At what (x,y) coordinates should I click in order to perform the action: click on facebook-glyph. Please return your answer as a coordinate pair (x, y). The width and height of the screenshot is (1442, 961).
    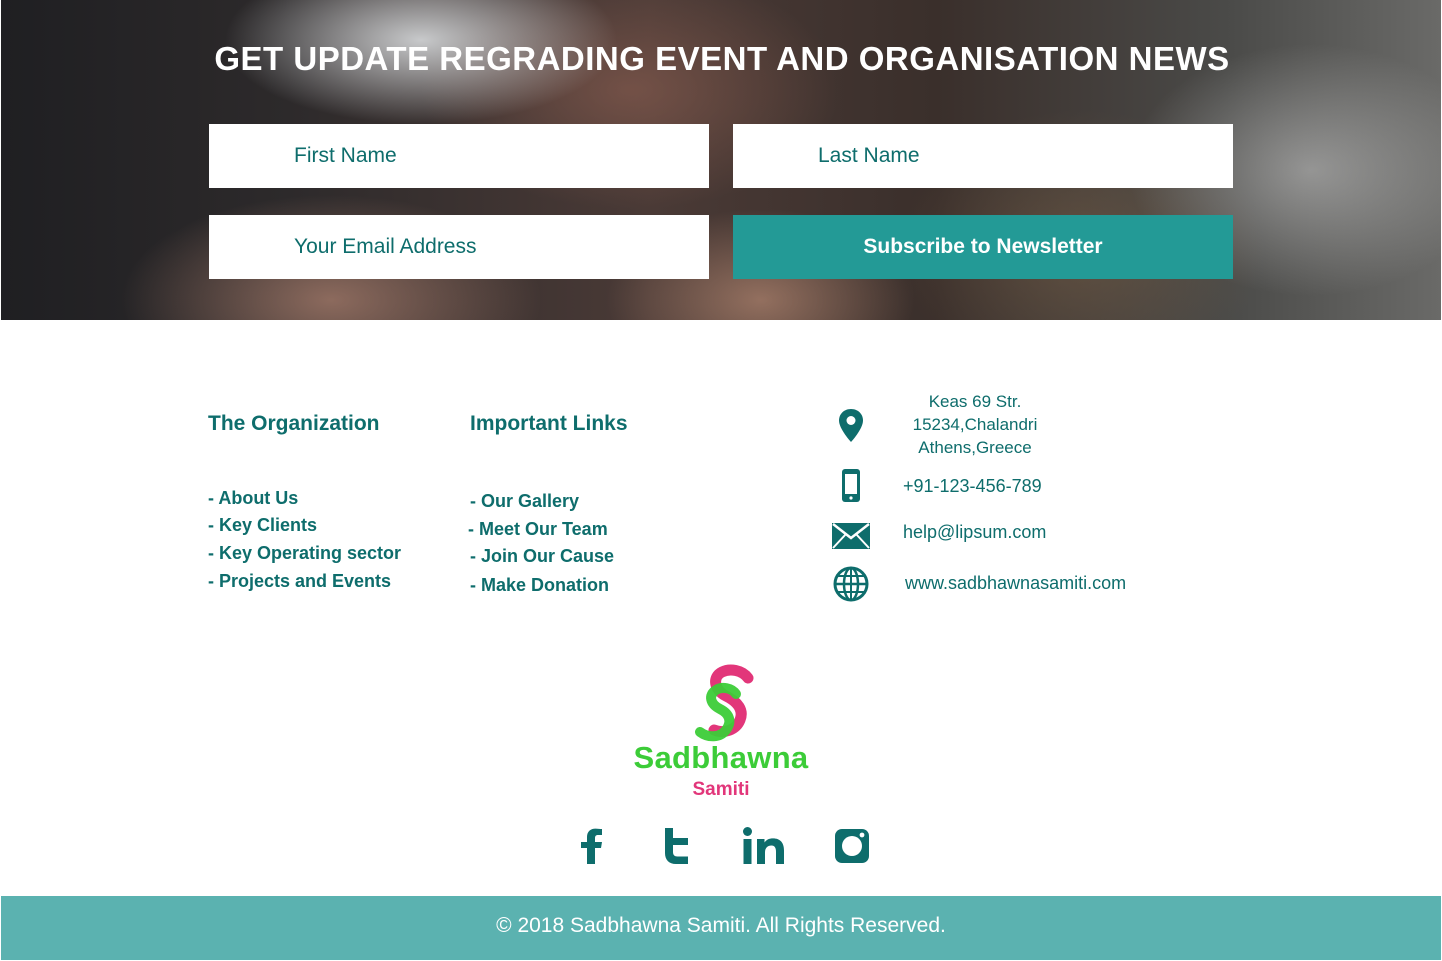
    Looking at the image, I should click on (591, 846).